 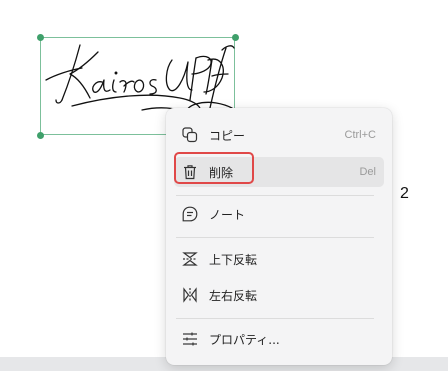 What do you see at coordinates (190, 339) in the screenshot?
I see `properties-icon` at bounding box center [190, 339].